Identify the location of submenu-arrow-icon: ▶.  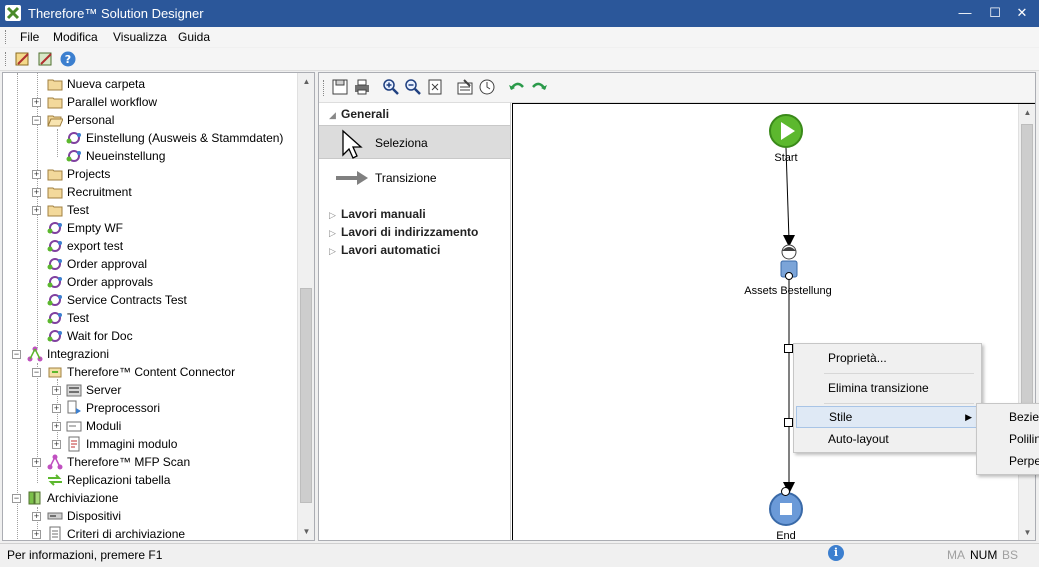
(968, 417).